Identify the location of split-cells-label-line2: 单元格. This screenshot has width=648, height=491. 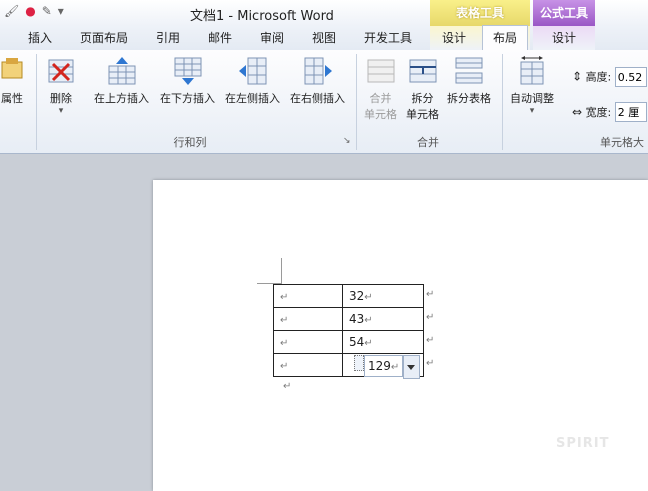
(422, 114).